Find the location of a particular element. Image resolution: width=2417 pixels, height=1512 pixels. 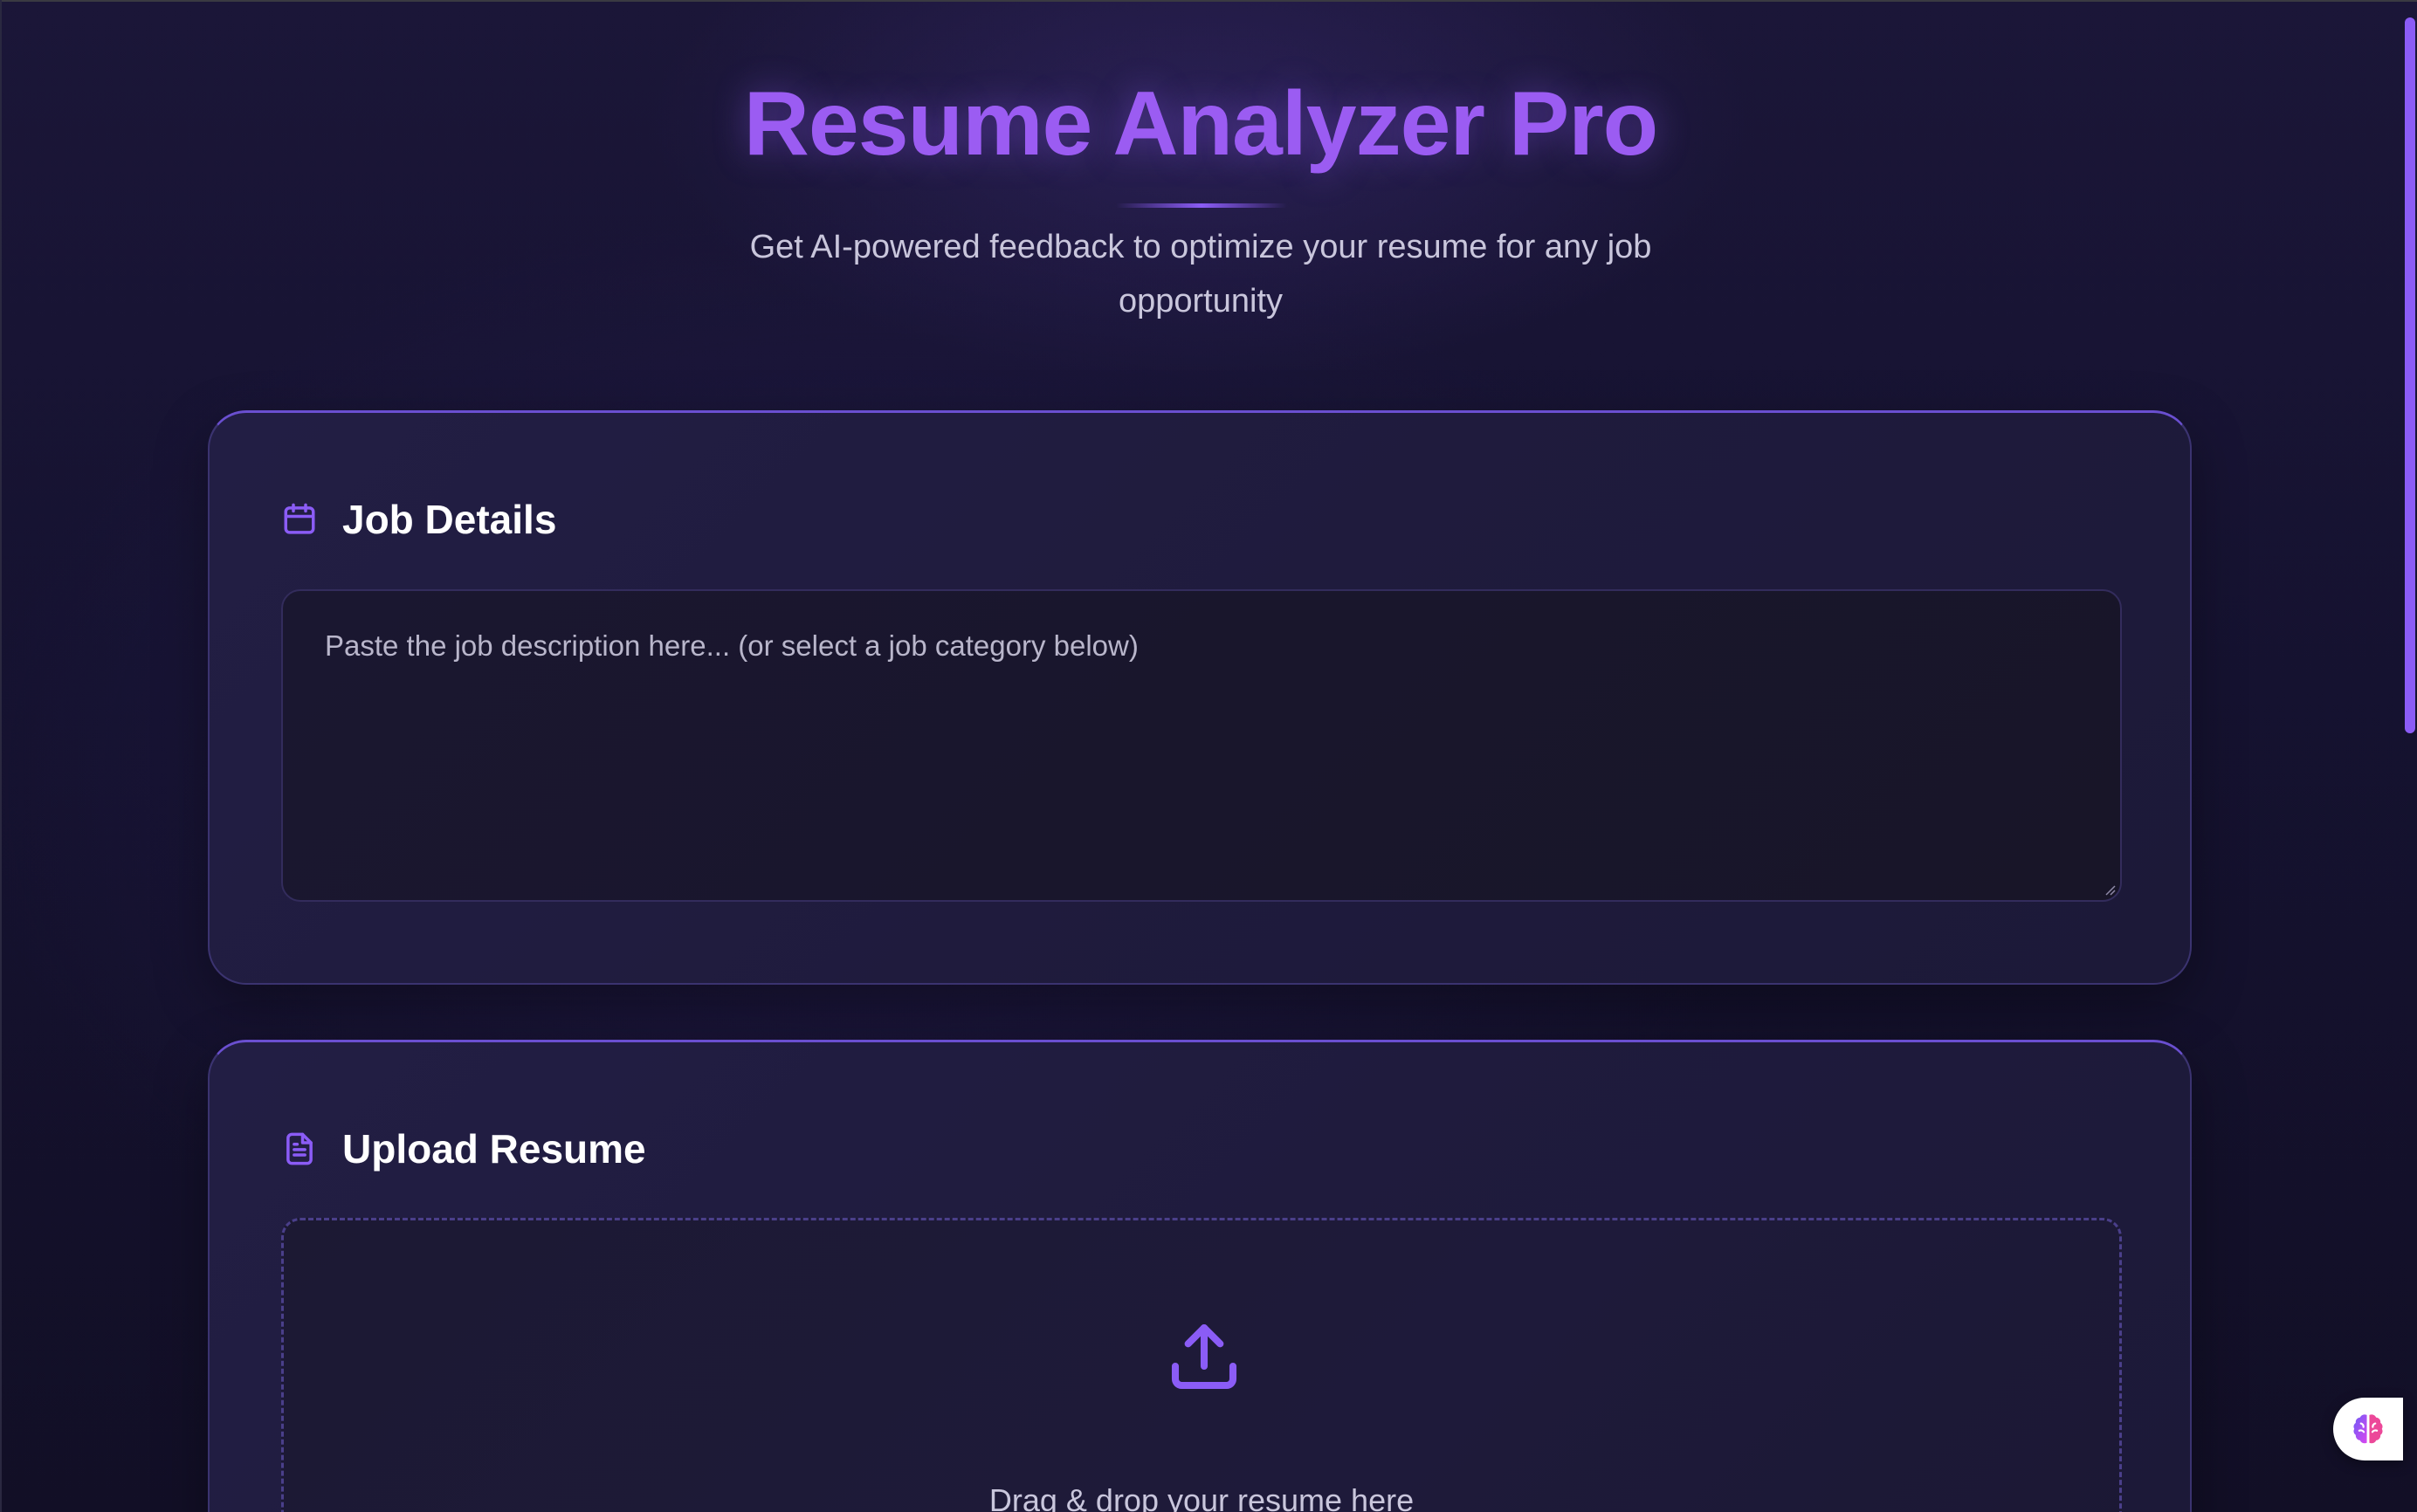

document-icon is located at coordinates (299, 1149).